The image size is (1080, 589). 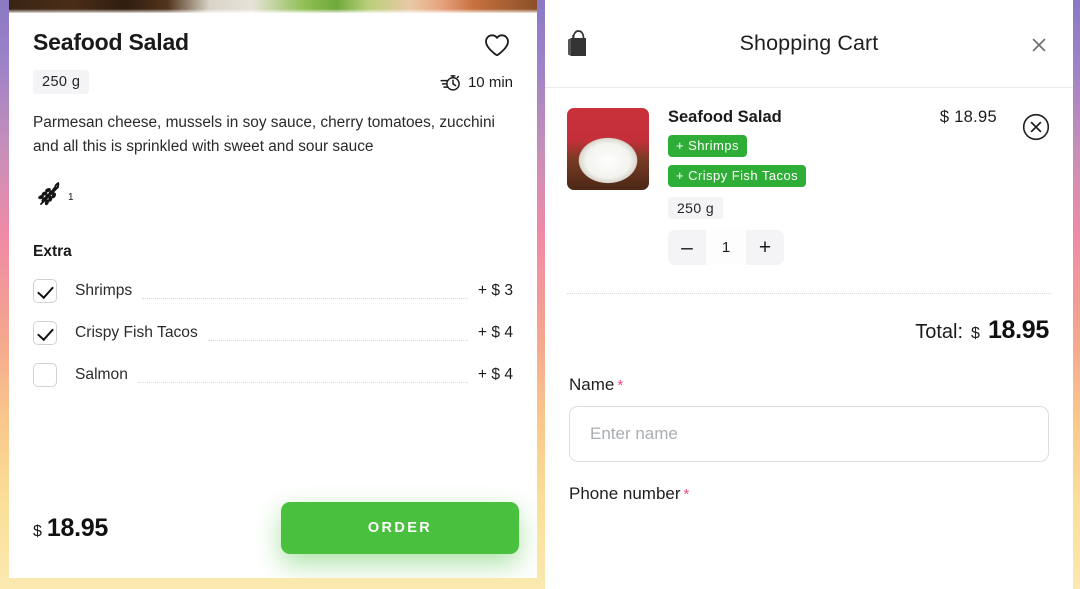 What do you see at coordinates (490, 82) in the screenshot?
I see `cook-time-label: 10 min` at bounding box center [490, 82].